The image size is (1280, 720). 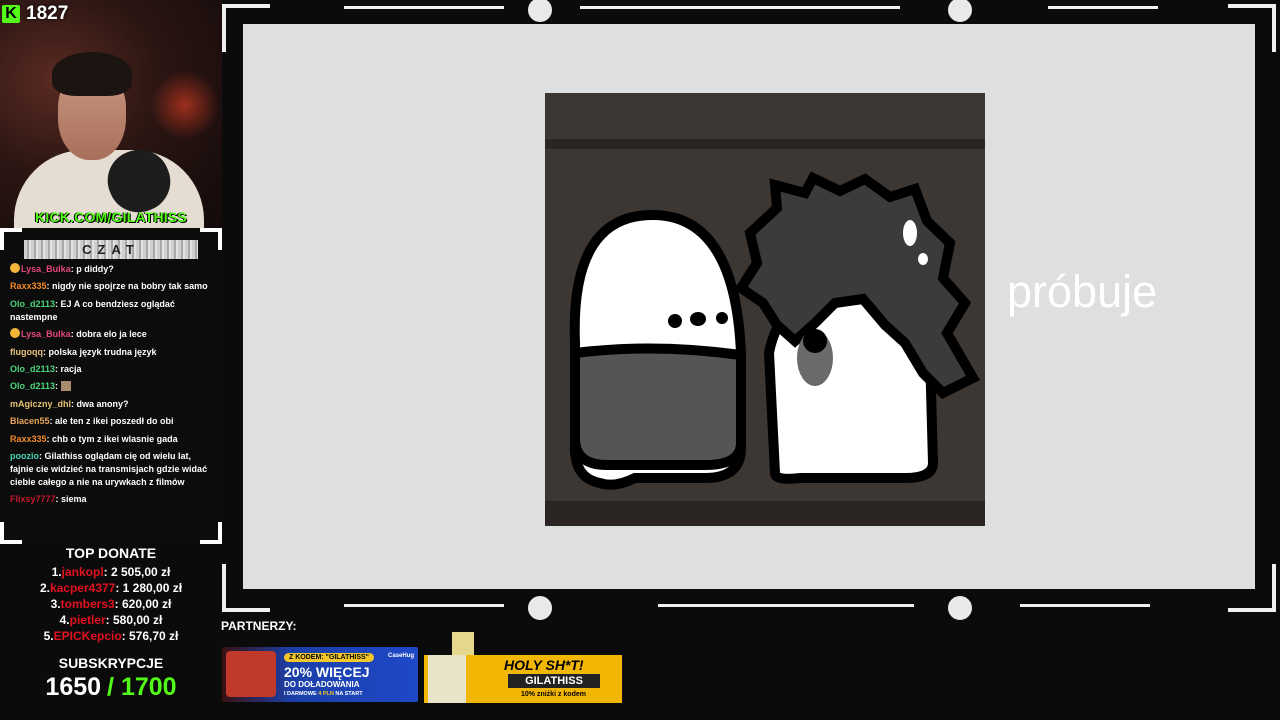 What do you see at coordinates (185, 105) in the screenshot?
I see `background-light` at bounding box center [185, 105].